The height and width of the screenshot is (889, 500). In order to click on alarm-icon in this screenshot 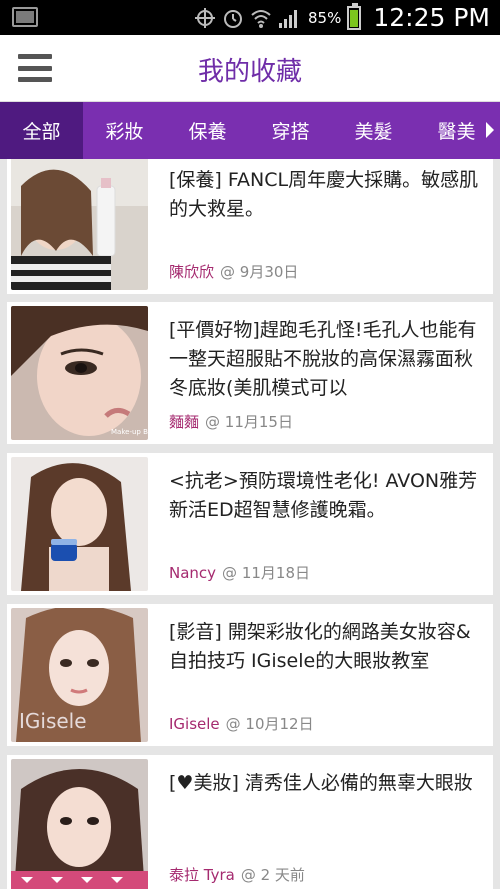, I will do `click(233, 18)`.